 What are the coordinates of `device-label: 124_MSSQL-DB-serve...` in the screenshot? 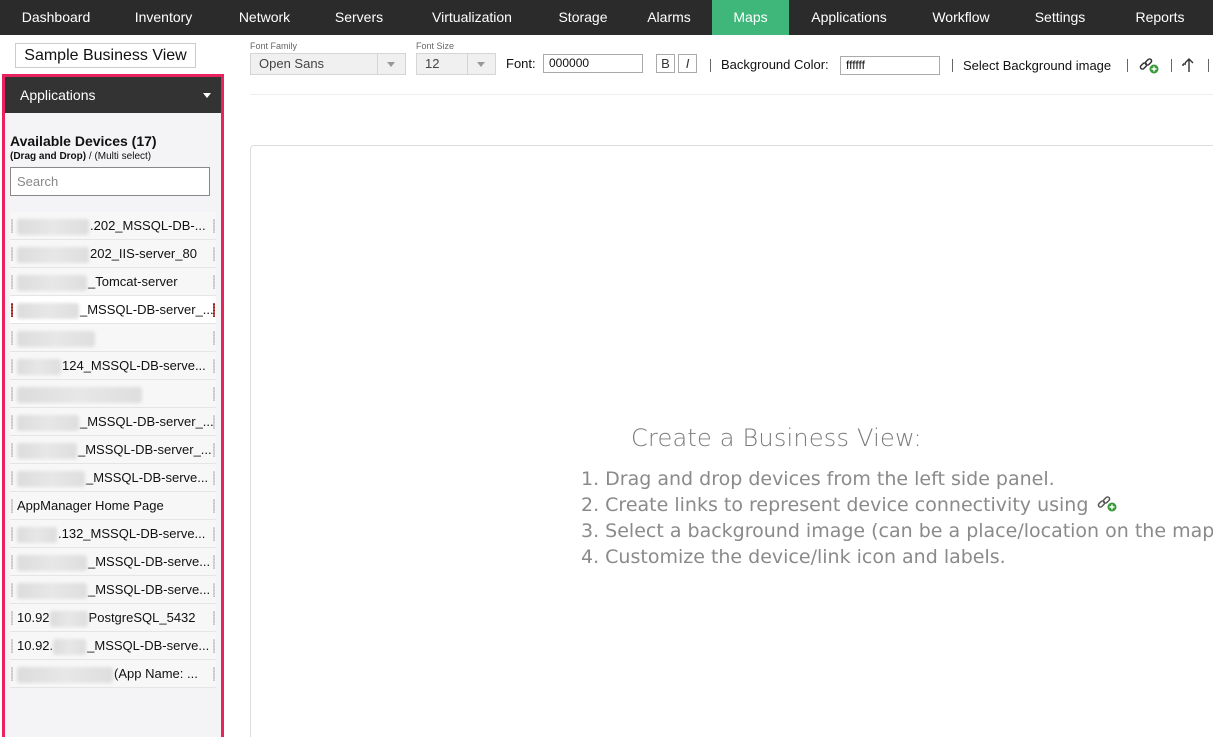 It's located at (134, 365).